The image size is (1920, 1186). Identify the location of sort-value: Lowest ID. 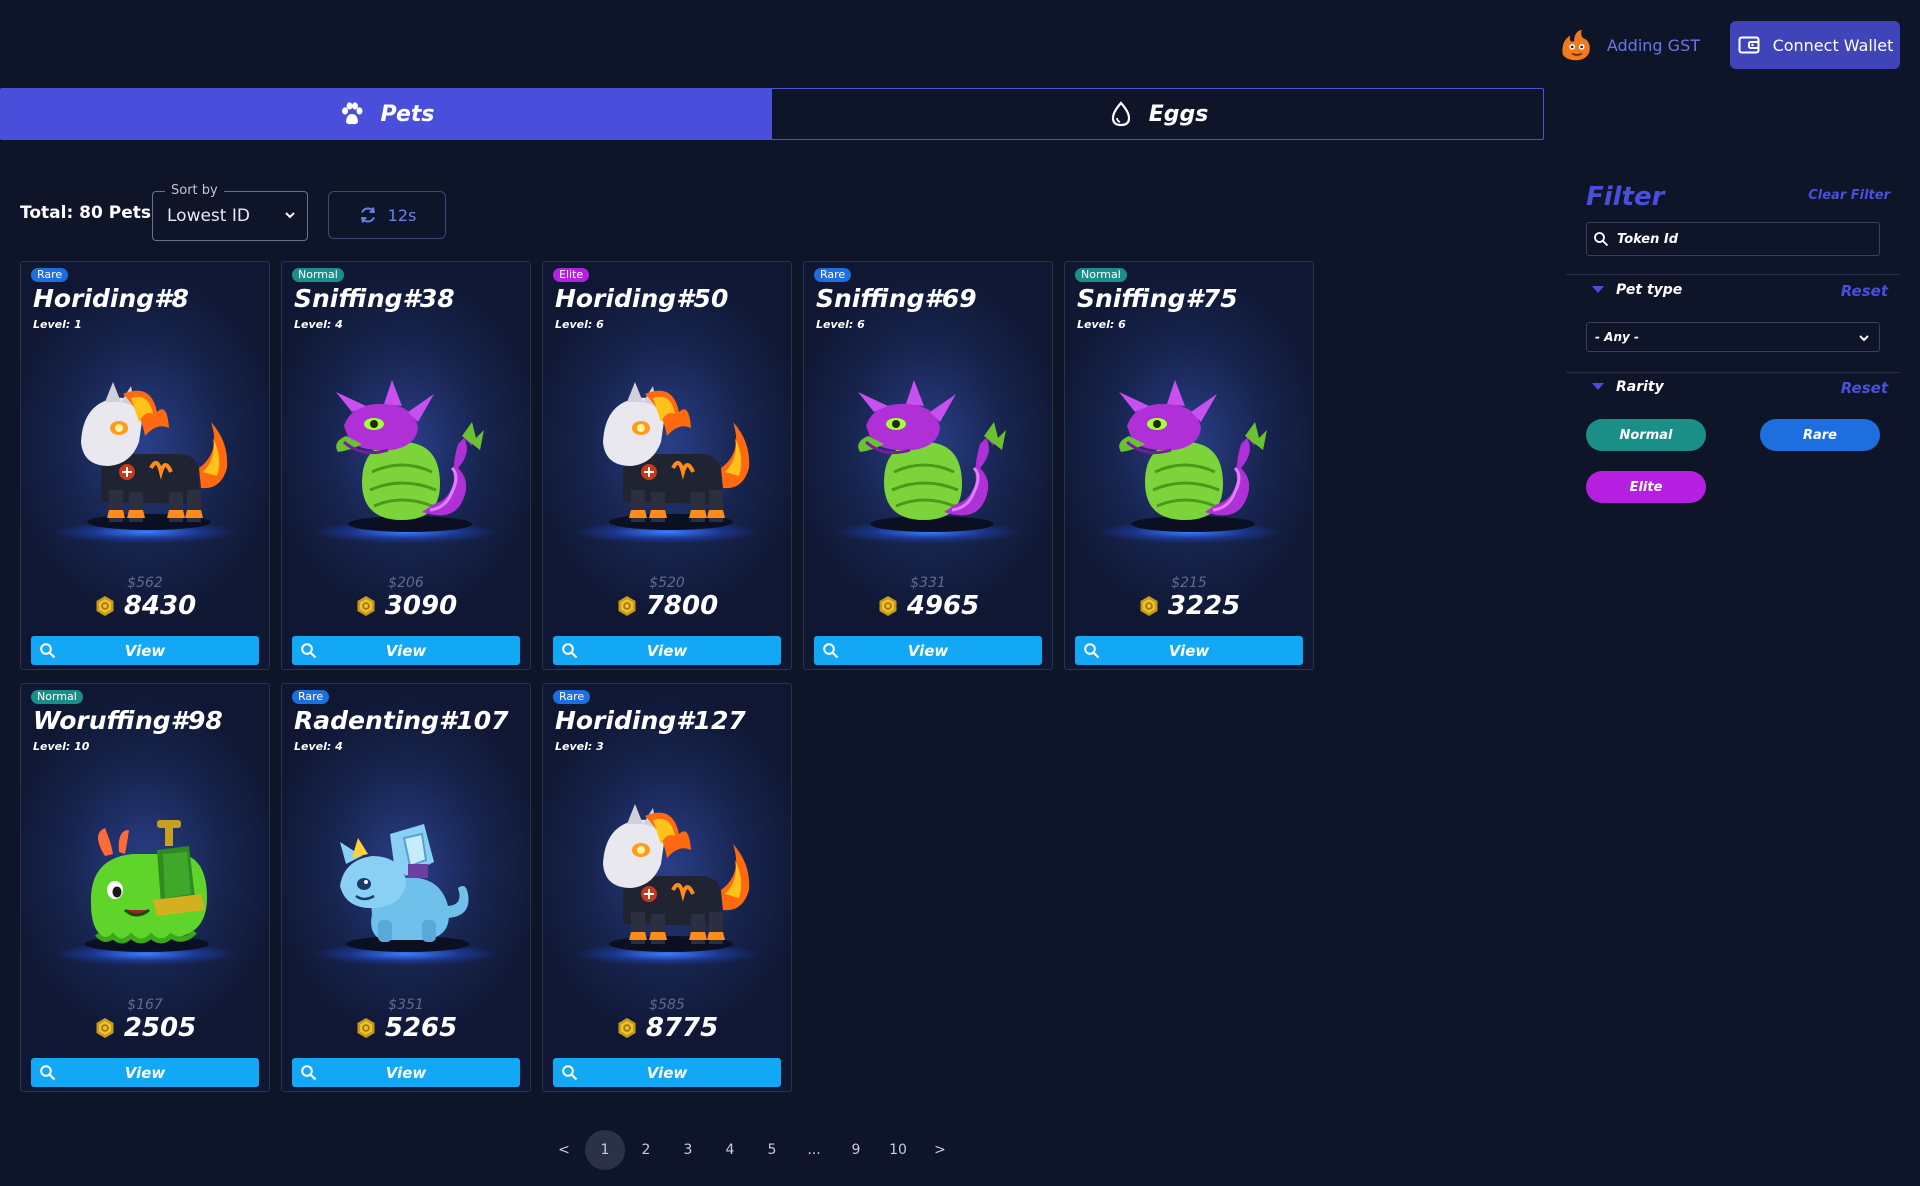
(208, 216).